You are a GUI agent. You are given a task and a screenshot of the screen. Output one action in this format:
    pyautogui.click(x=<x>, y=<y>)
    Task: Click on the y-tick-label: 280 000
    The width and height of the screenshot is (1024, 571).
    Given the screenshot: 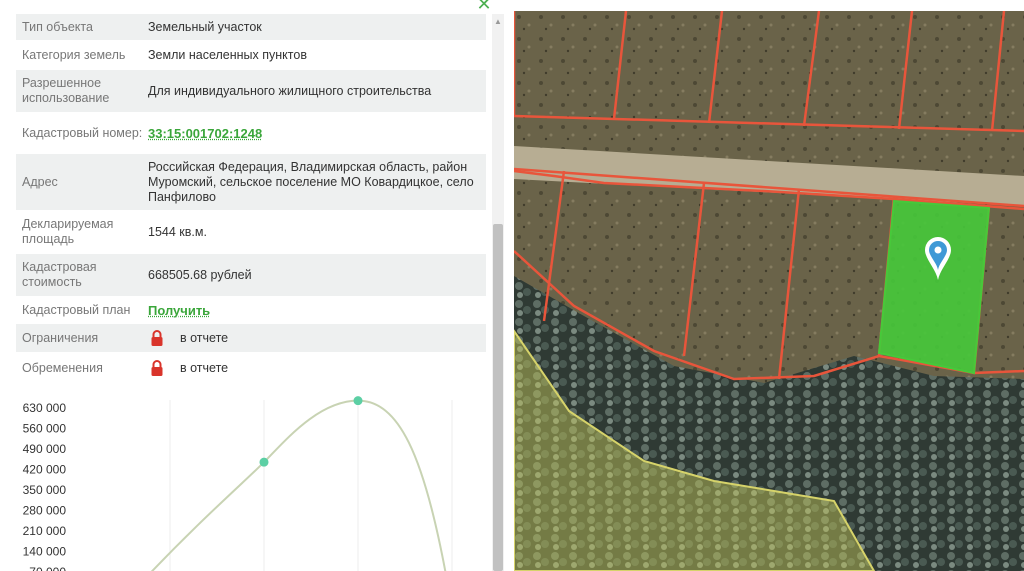 What is the action you would take?
    pyautogui.click(x=45, y=511)
    